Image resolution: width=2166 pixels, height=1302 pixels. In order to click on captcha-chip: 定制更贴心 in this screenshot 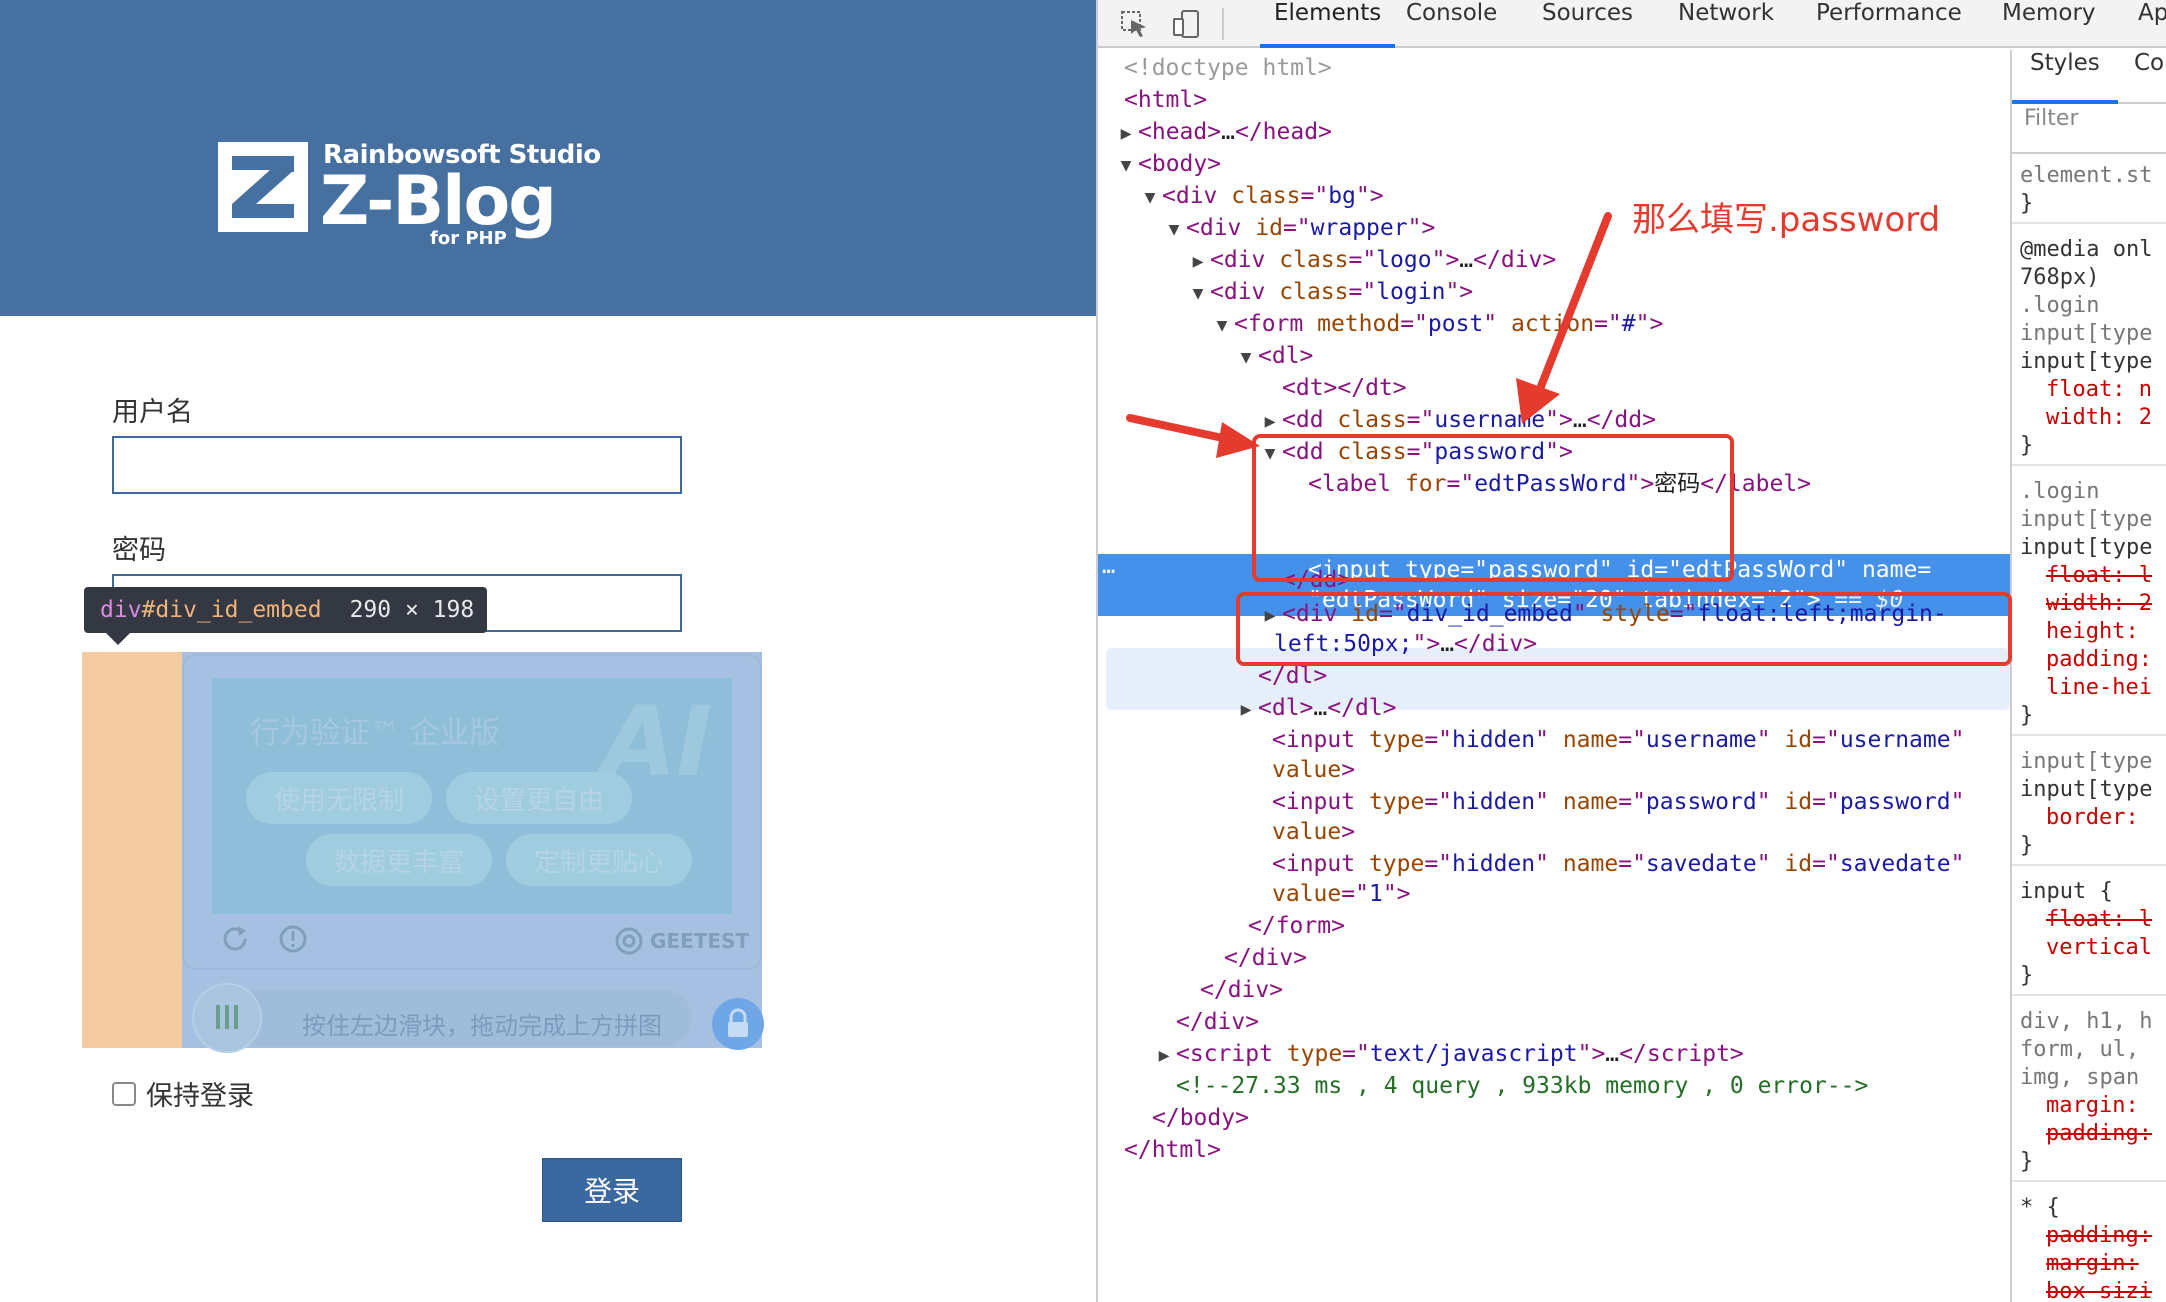, I will do `click(599, 860)`.